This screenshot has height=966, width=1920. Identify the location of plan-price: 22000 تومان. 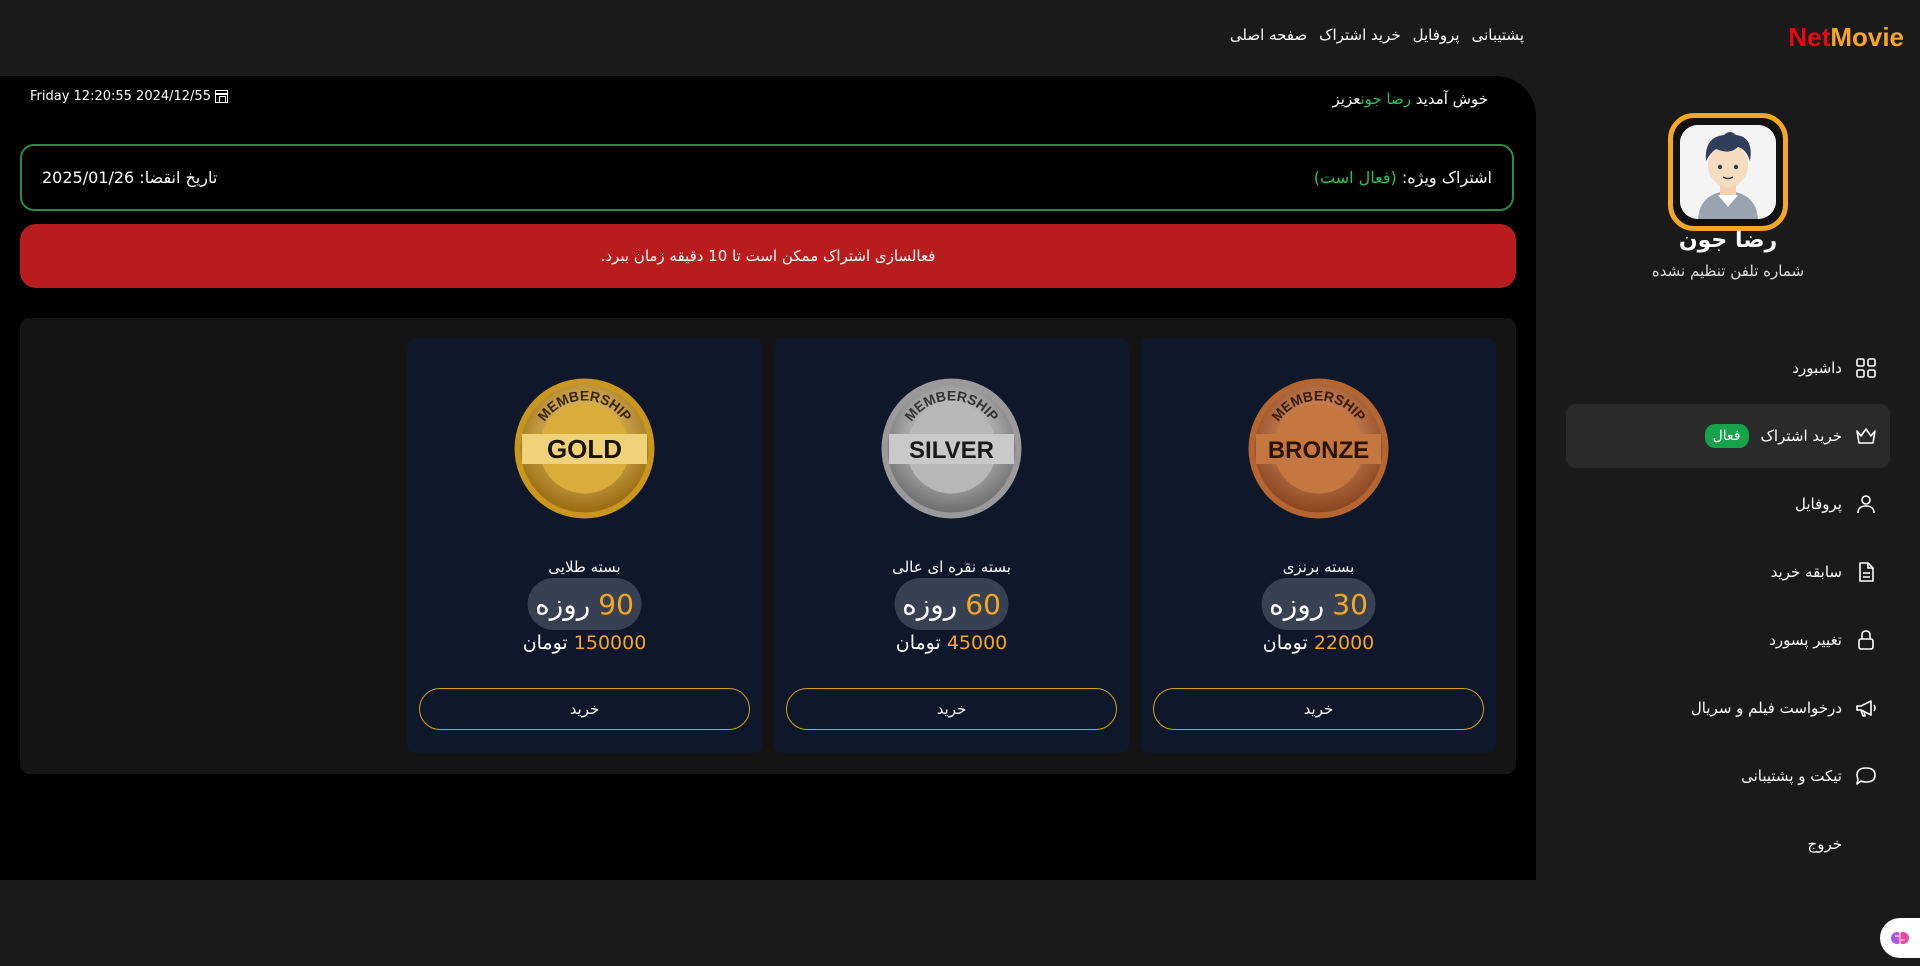
(1318, 643).